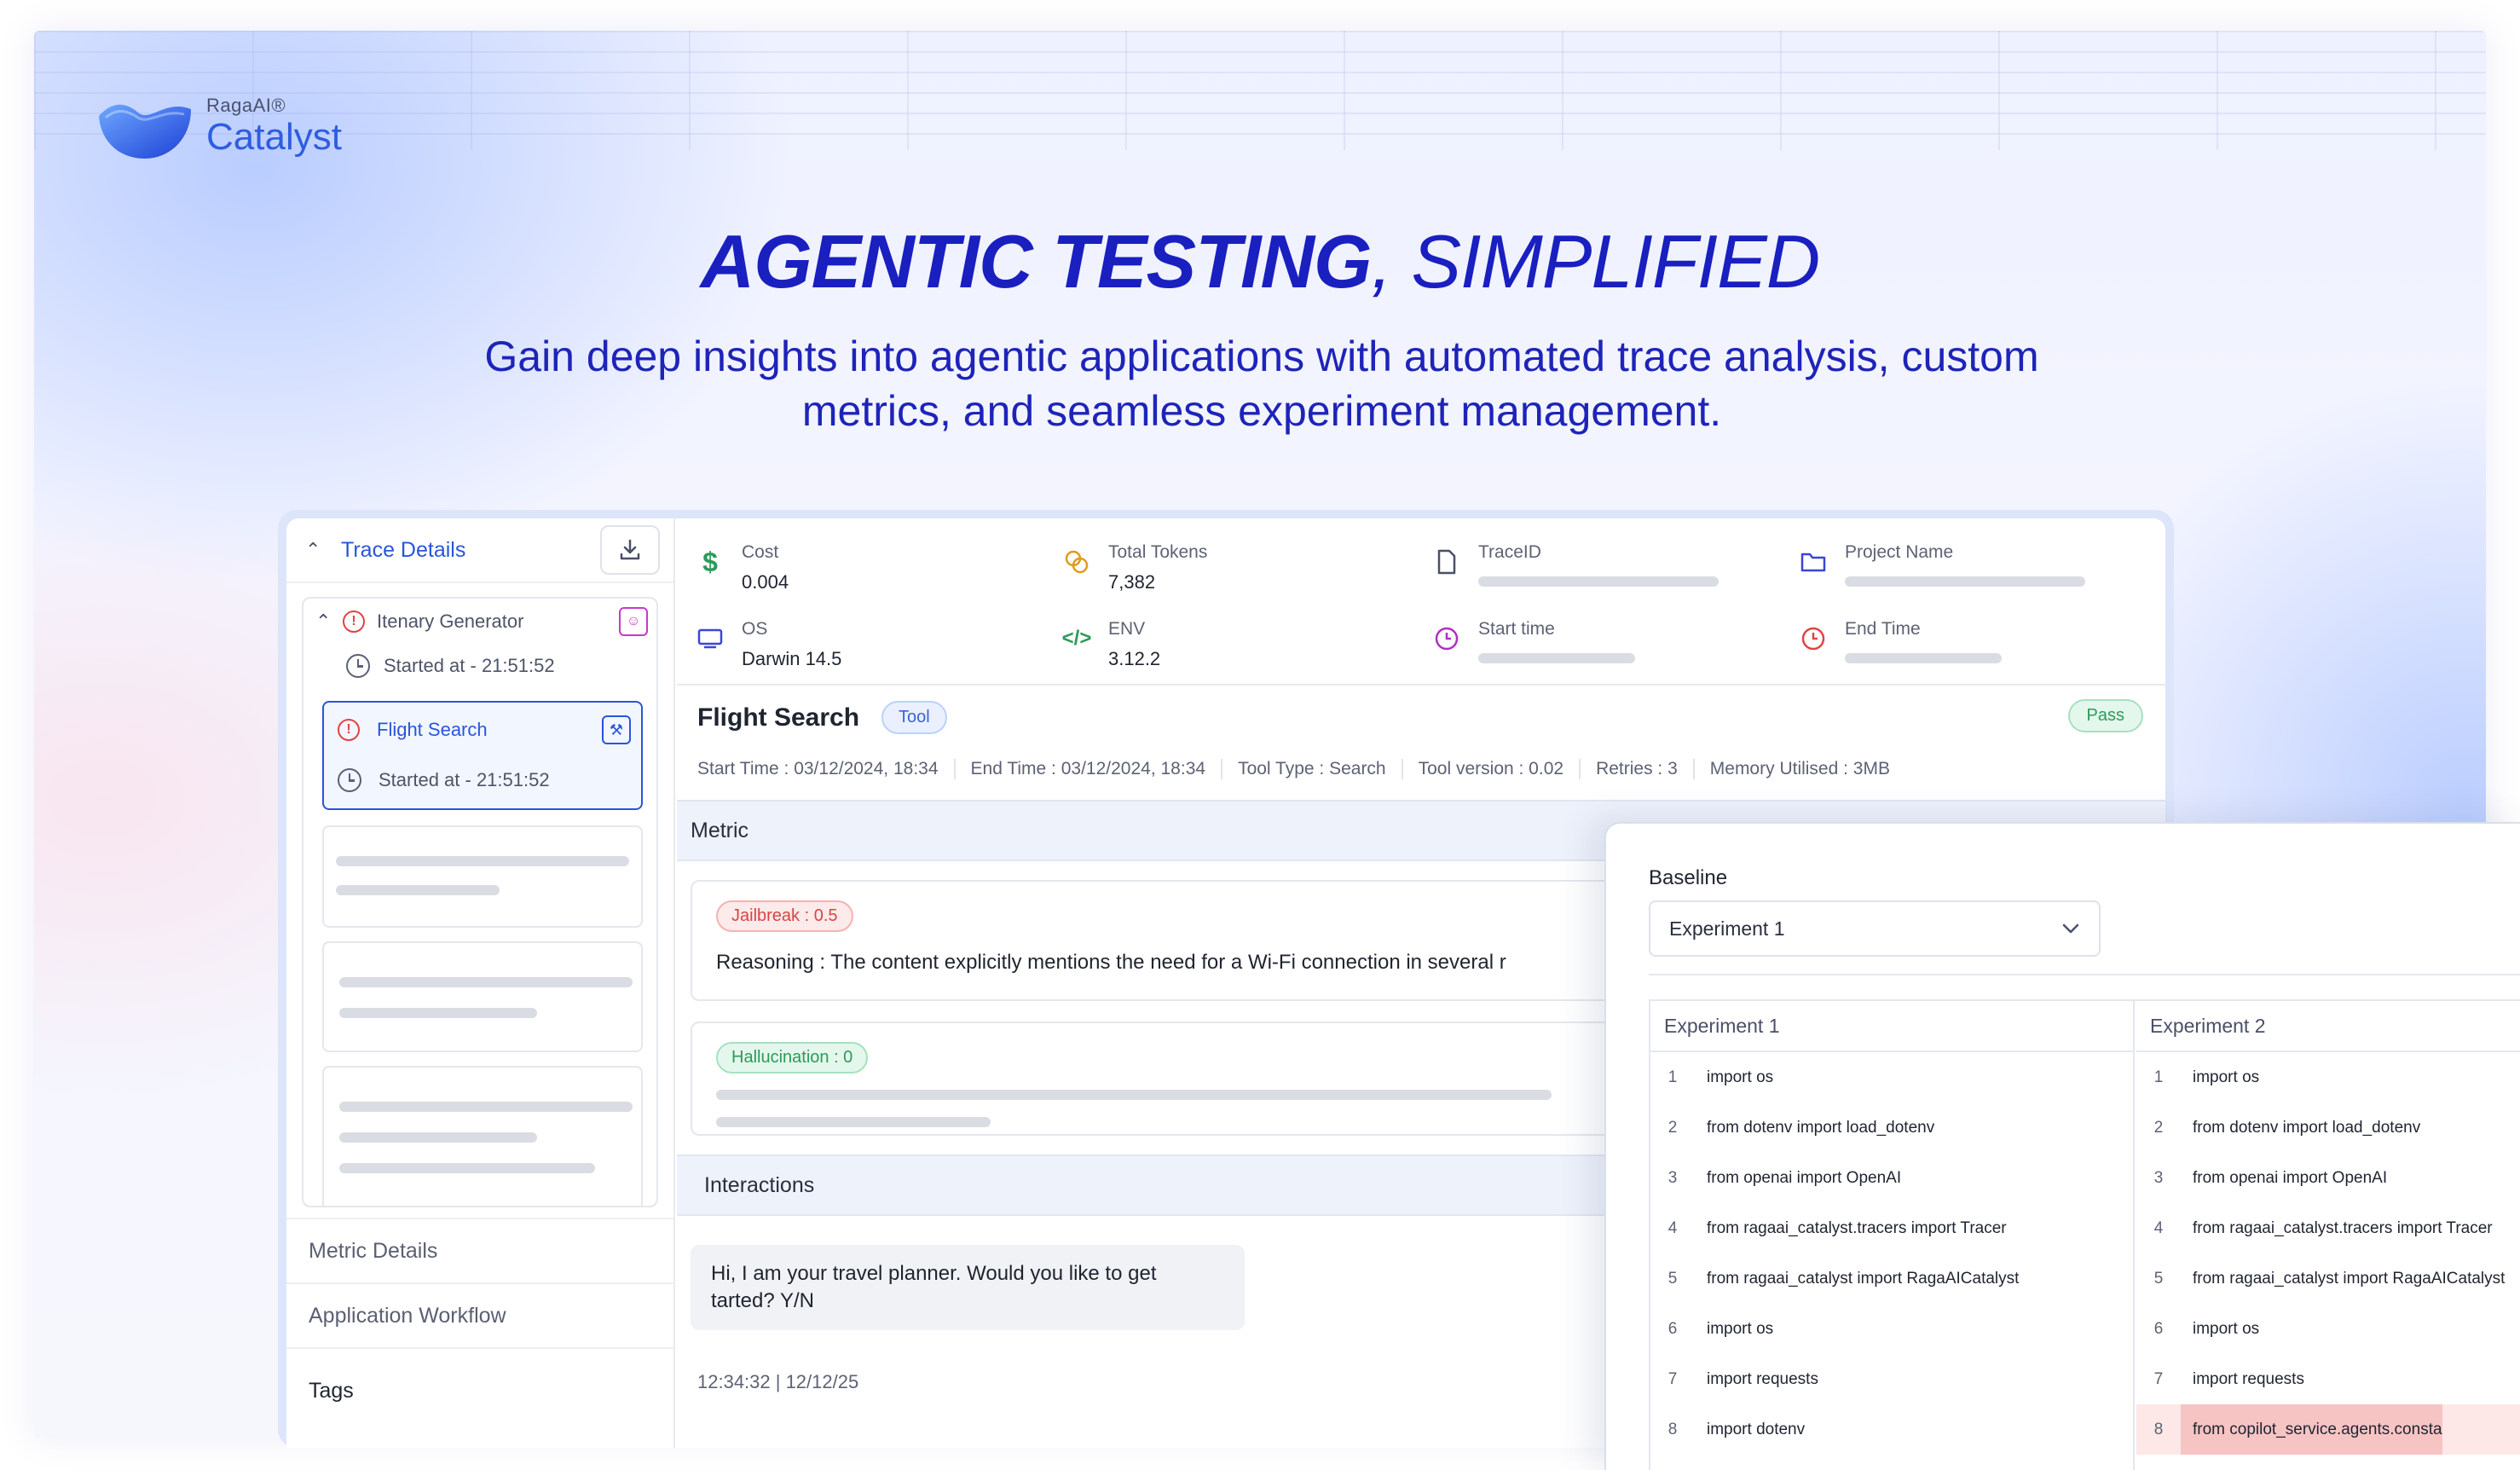 This screenshot has height=1470, width=2520. What do you see at coordinates (710, 638) in the screenshot?
I see `monitor-icon` at bounding box center [710, 638].